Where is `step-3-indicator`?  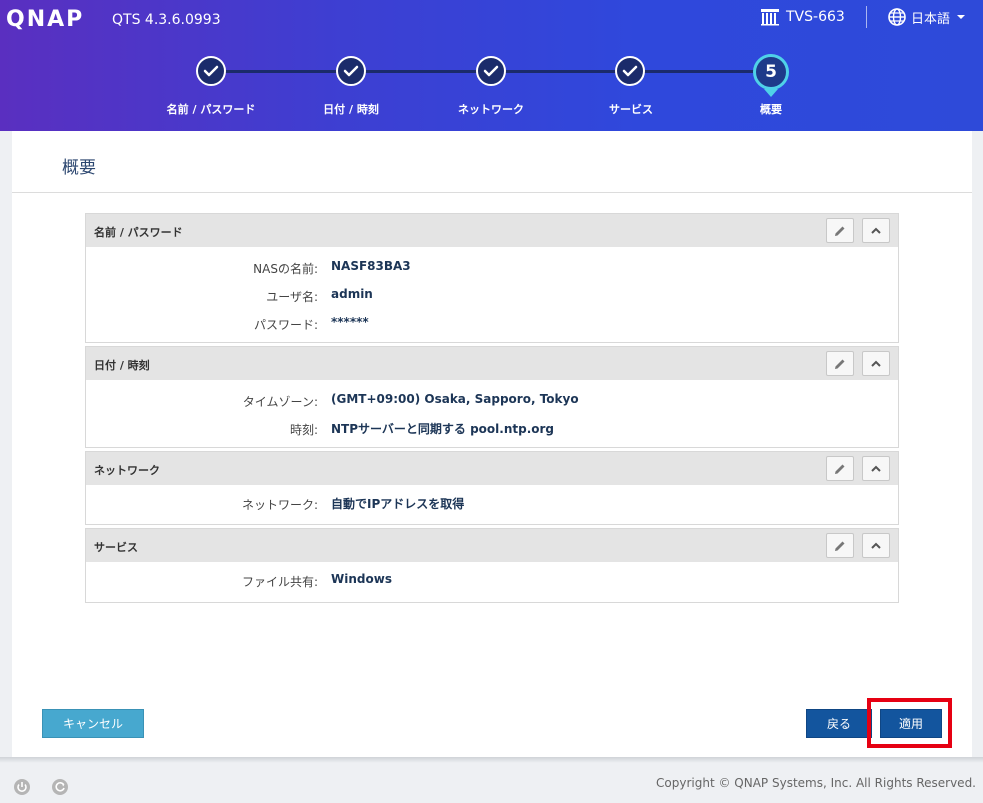 step-3-indicator is located at coordinates (491, 71).